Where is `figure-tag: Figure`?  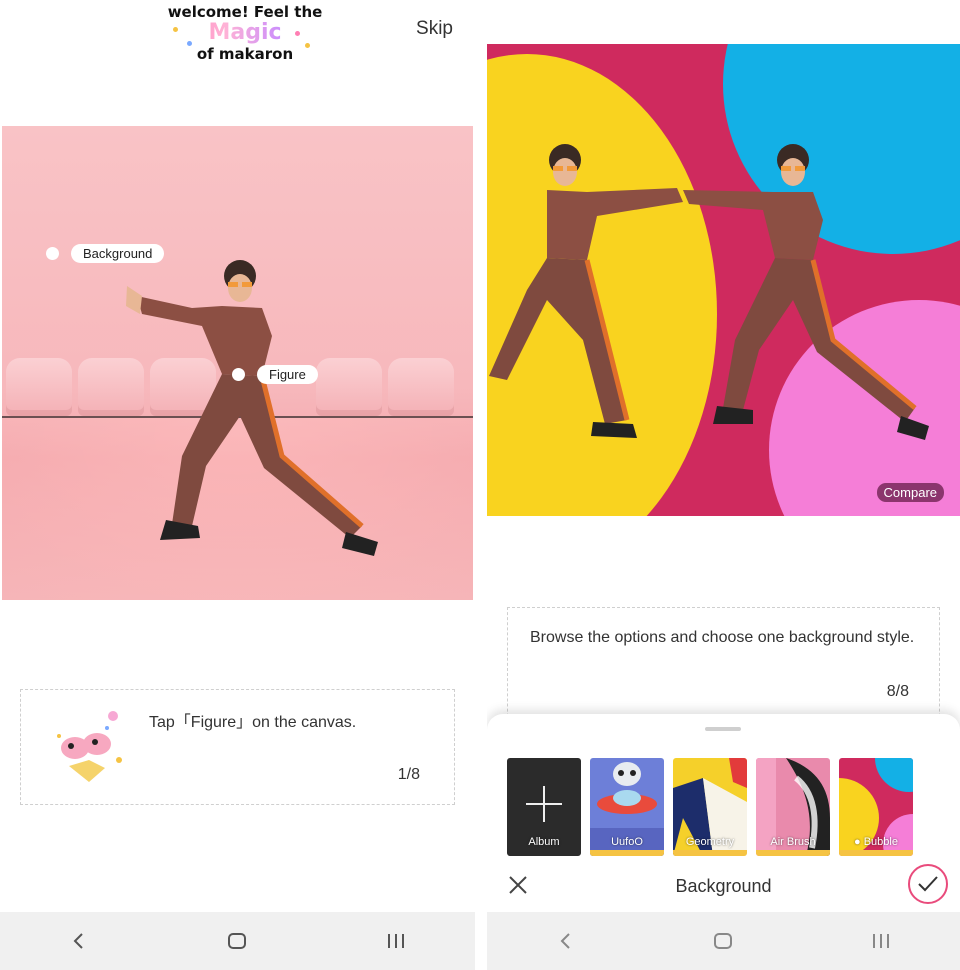
figure-tag: Figure is located at coordinates (275, 374).